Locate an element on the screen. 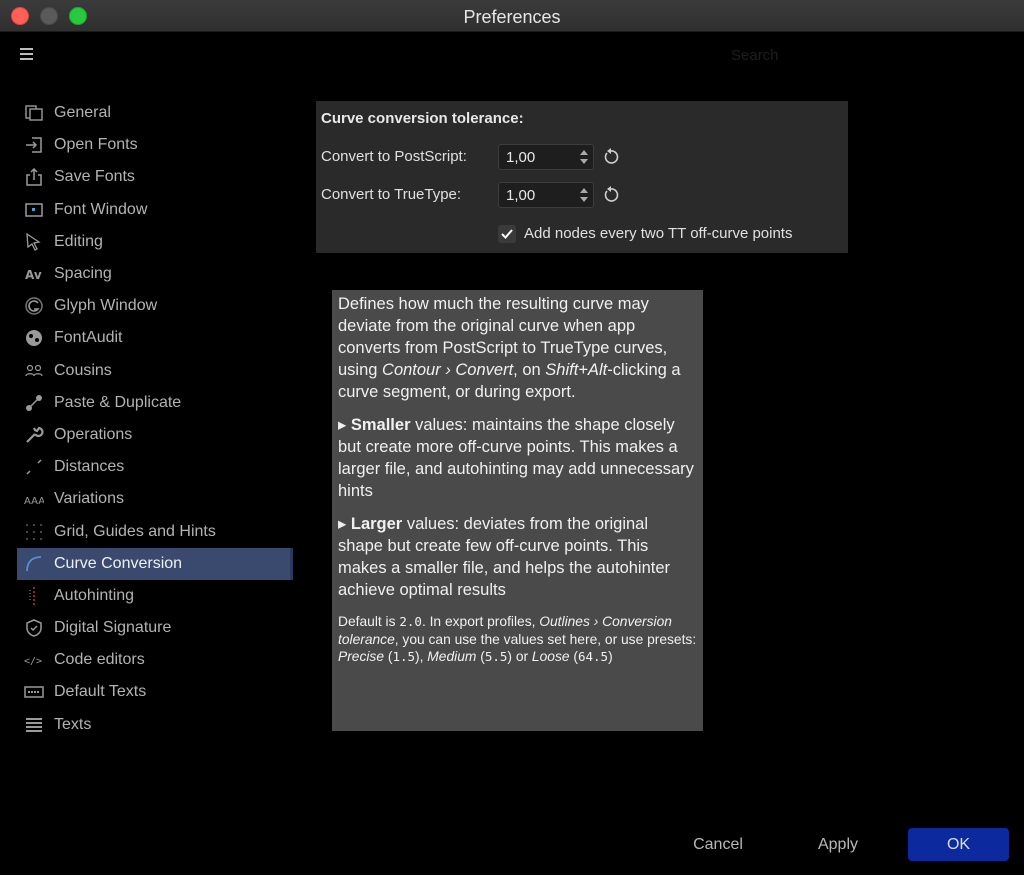 The width and height of the screenshot is (1024, 875). sidebar-item-label: Variations is located at coordinates (89, 499).